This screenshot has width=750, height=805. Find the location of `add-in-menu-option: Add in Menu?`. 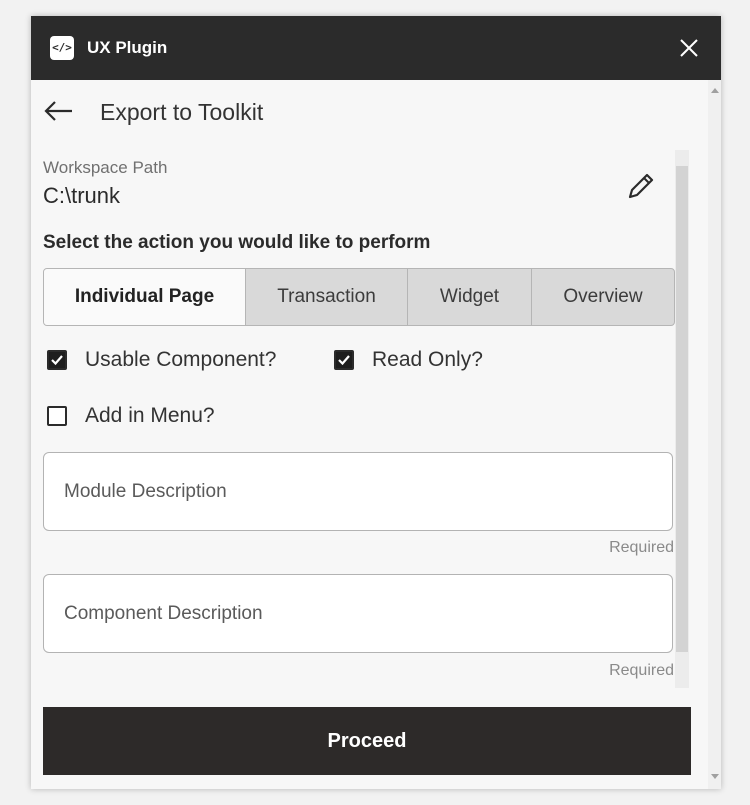

add-in-menu-option: Add in Menu? is located at coordinates (131, 416).